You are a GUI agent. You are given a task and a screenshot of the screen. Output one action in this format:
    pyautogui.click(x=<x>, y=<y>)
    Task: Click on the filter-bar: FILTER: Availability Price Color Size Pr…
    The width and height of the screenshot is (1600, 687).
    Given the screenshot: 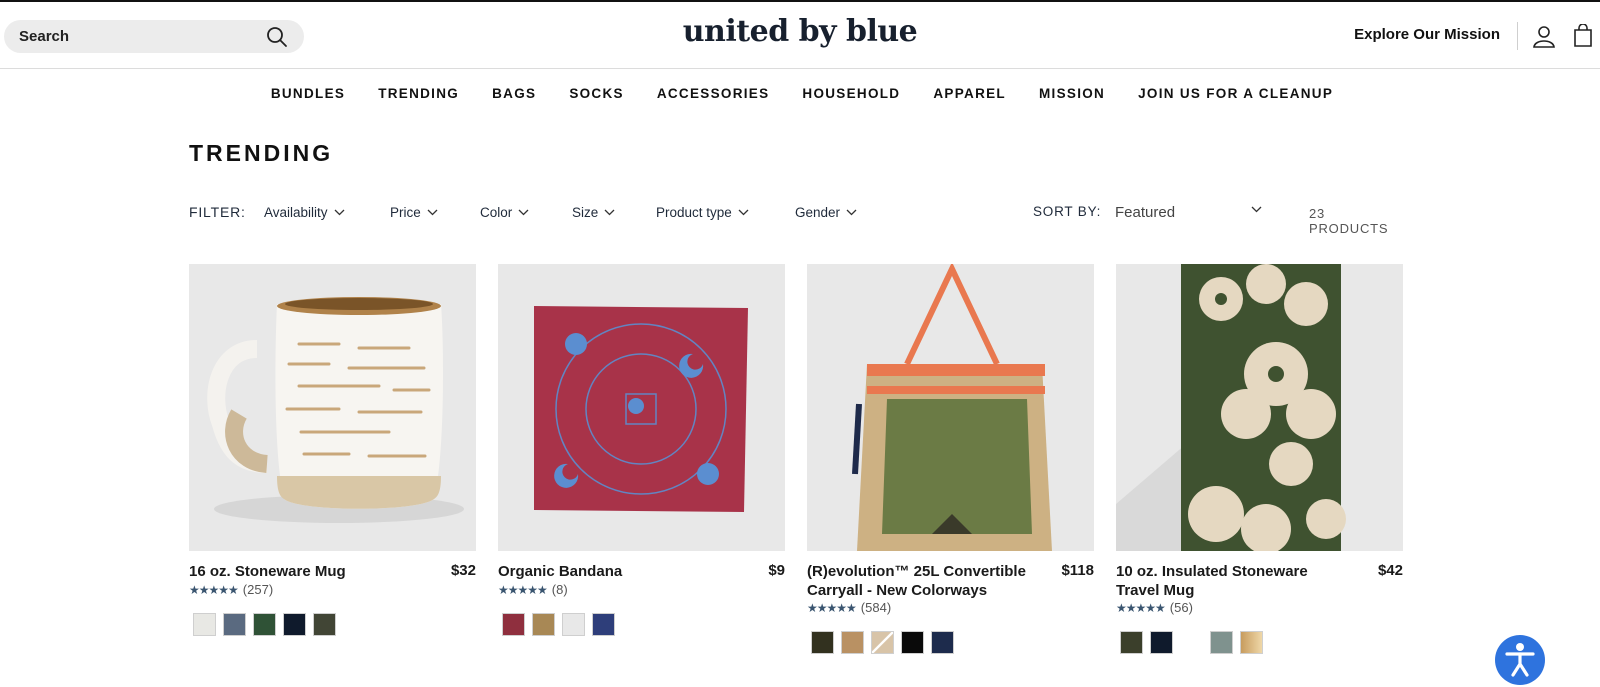 What is the action you would take?
    pyautogui.click(x=796, y=220)
    